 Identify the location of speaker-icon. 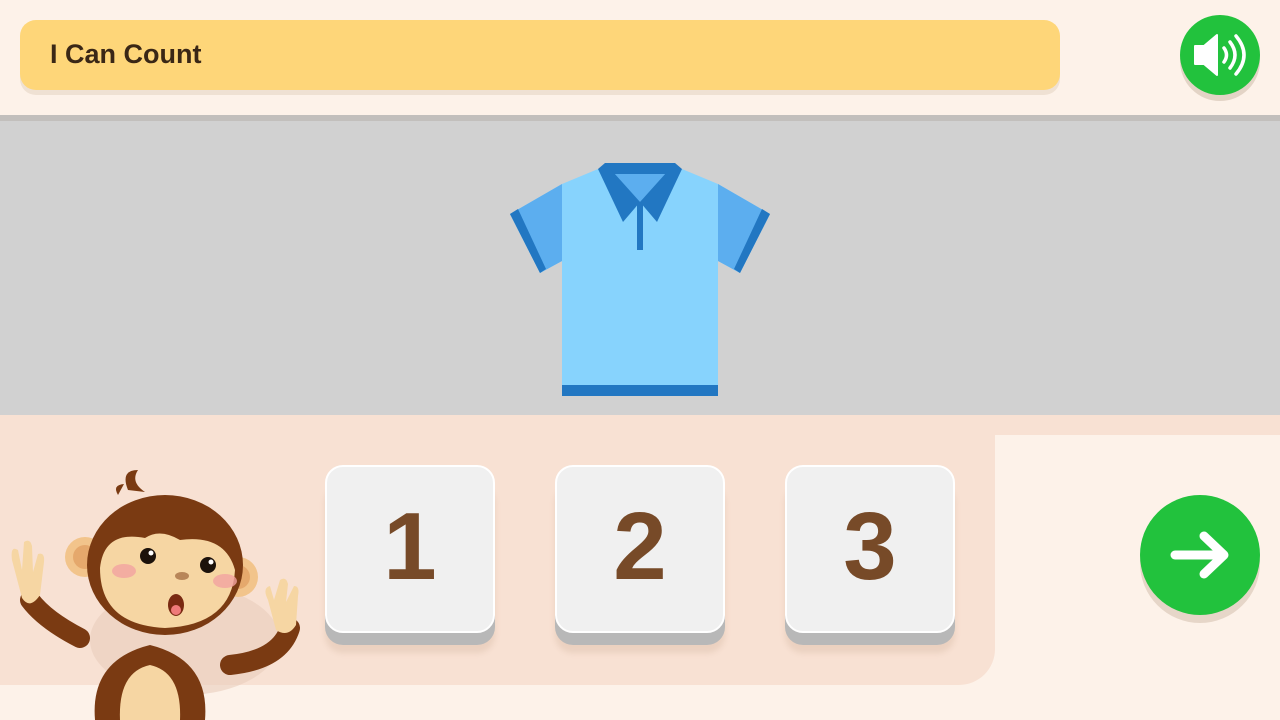
(1220, 55).